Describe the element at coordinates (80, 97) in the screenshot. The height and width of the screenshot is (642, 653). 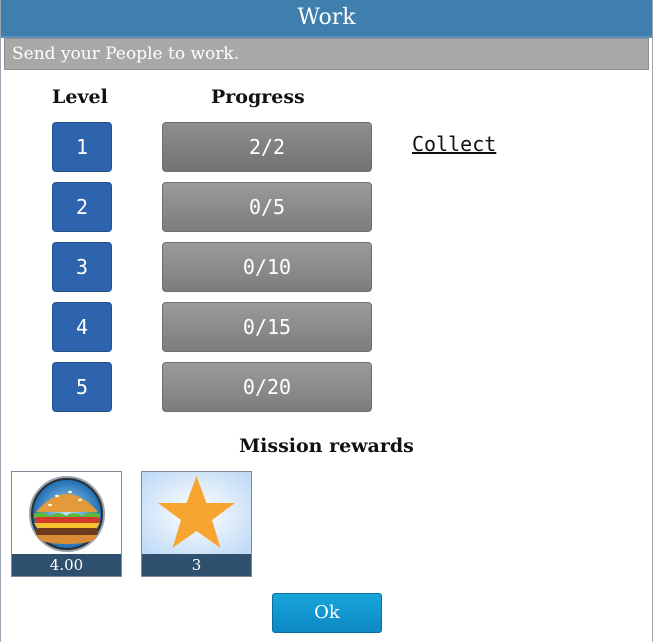
I see `level-column-header: Level` at that location.